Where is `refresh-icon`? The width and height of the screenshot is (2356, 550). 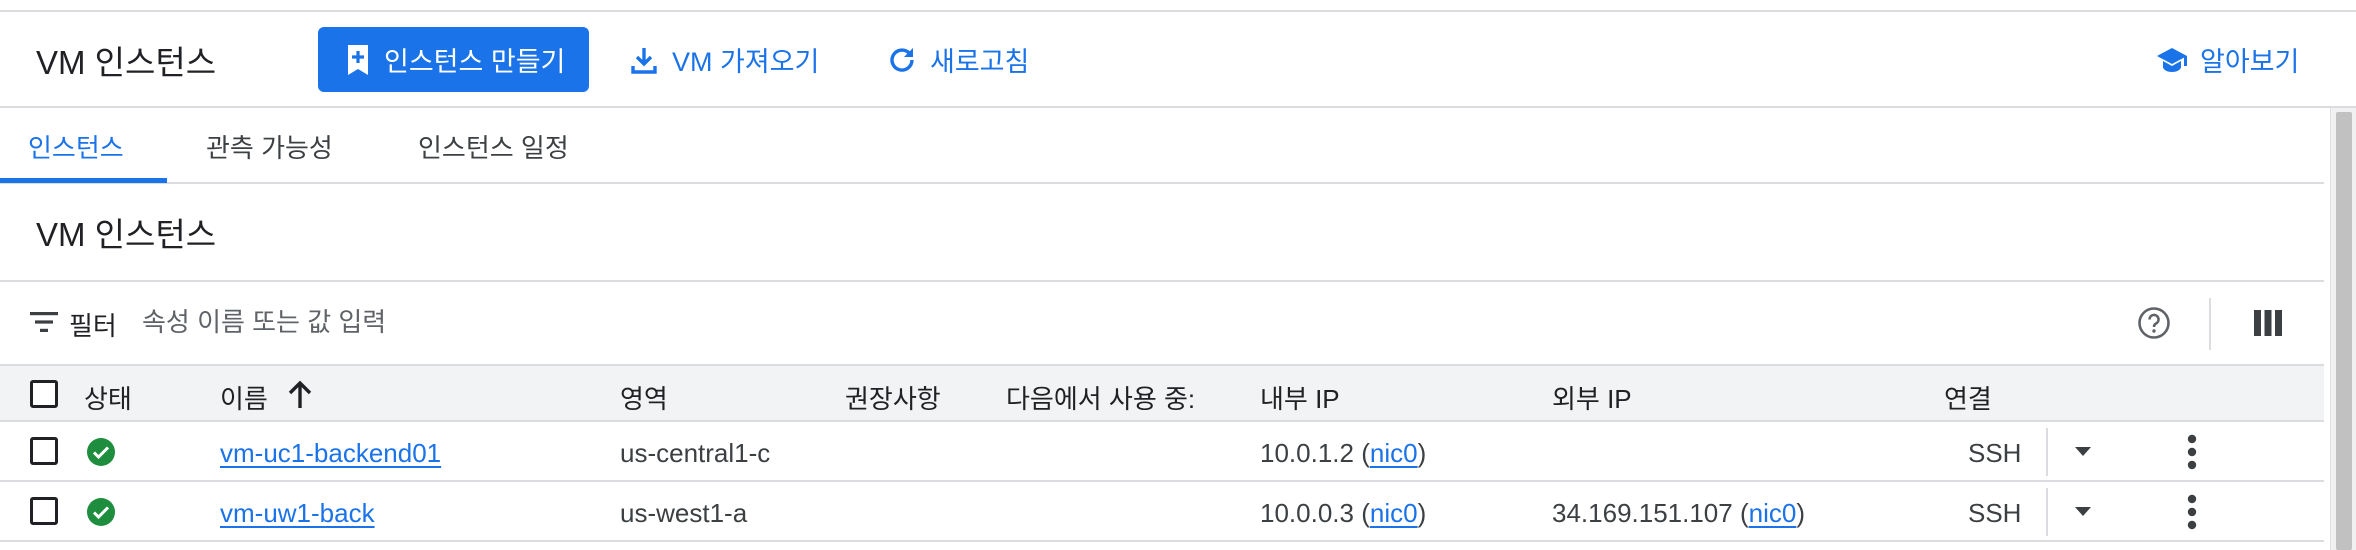 refresh-icon is located at coordinates (902, 59).